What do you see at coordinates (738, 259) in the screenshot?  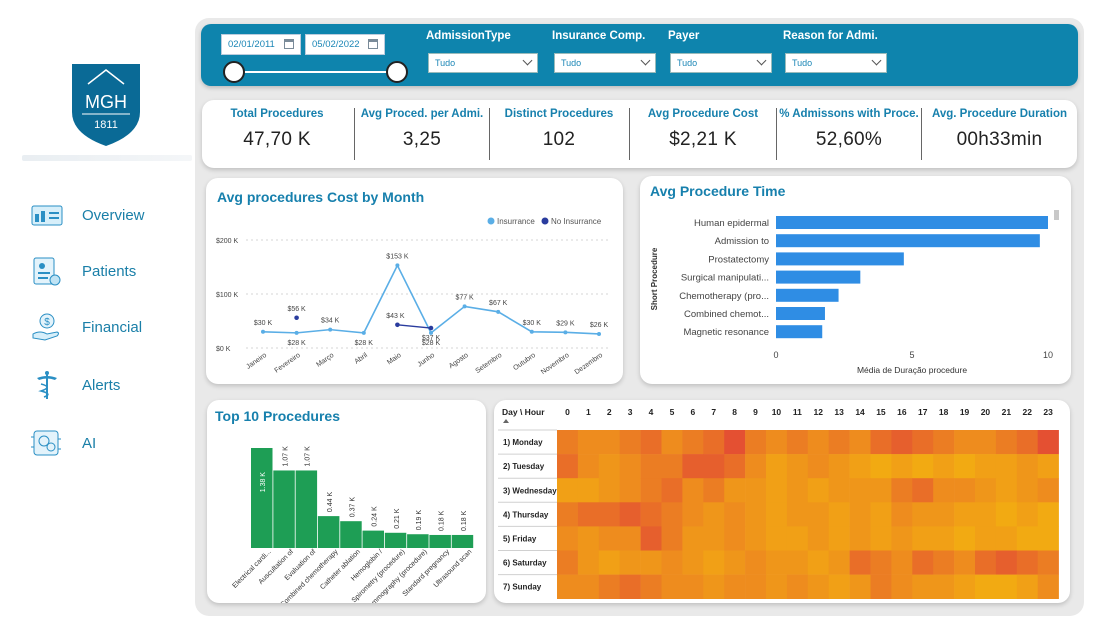 I see `y-tick-label: Prostatectomy` at bounding box center [738, 259].